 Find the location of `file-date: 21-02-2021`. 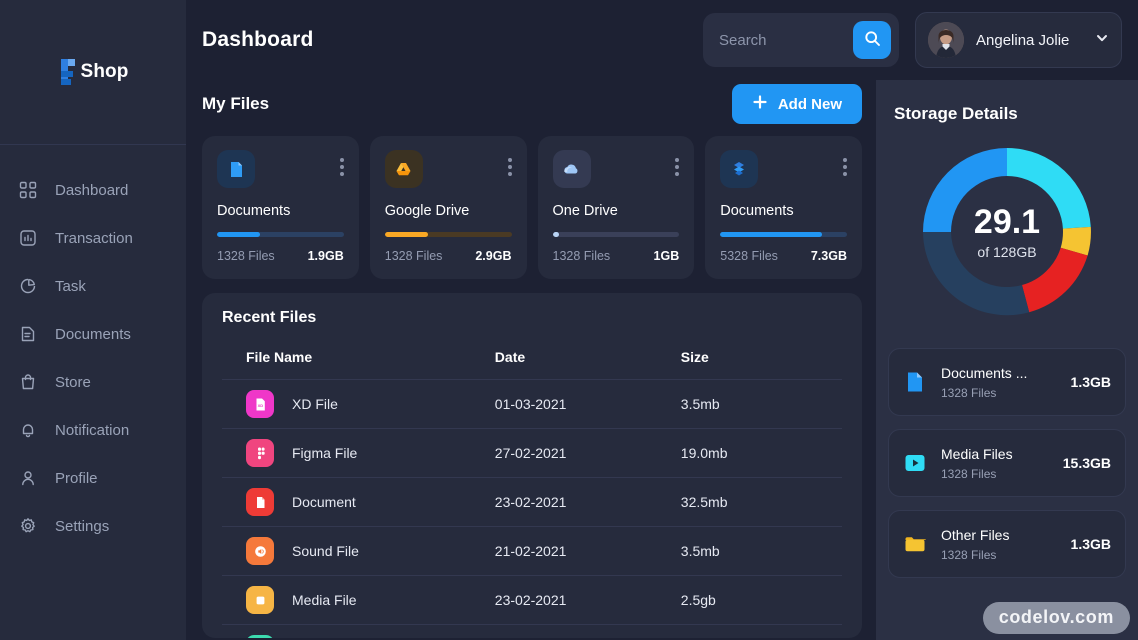

file-date: 21-02-2021 is located at coordinates (587, 551).